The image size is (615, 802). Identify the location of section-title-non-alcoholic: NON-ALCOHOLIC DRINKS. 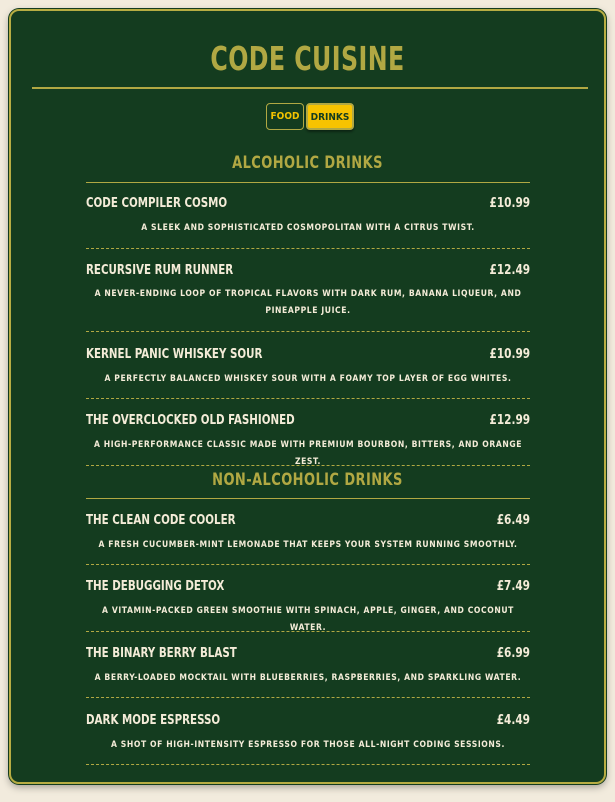
(307, 480).